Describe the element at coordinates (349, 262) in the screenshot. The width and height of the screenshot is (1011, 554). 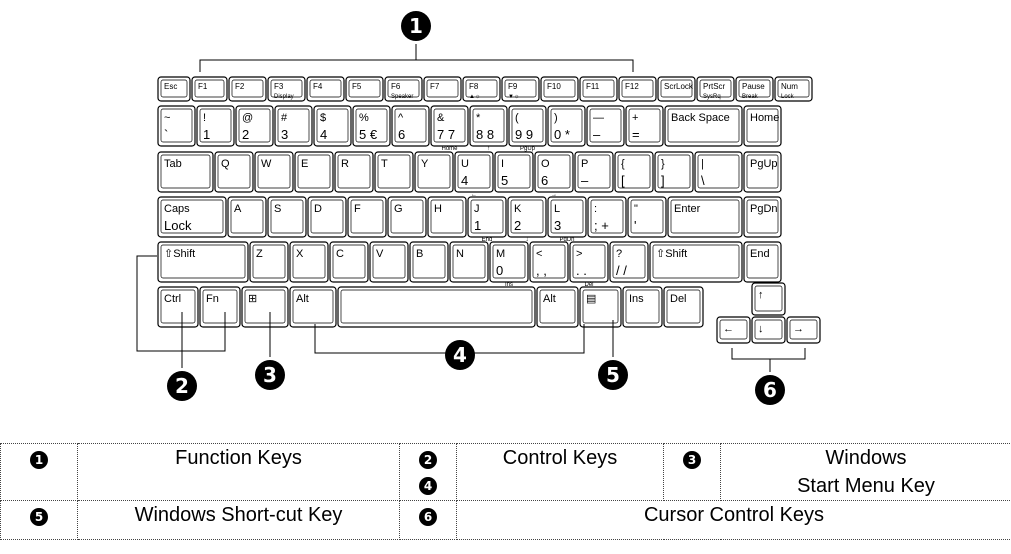
I see `key: C` at that location.